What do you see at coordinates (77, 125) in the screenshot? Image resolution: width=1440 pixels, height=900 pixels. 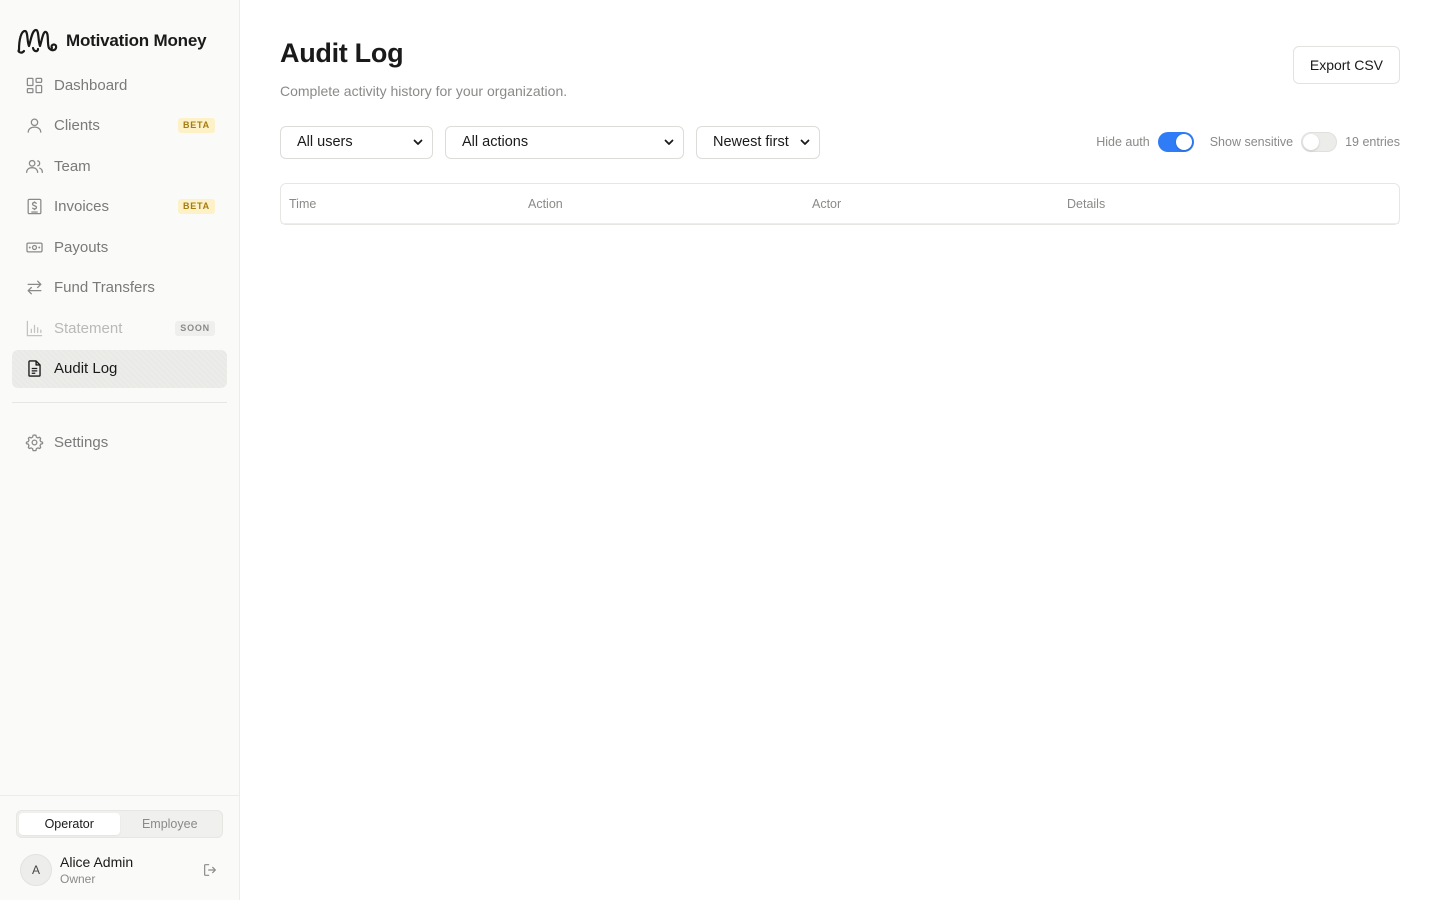 I see `sidebar-item-label: Clients` at bounding box center [77, 125].